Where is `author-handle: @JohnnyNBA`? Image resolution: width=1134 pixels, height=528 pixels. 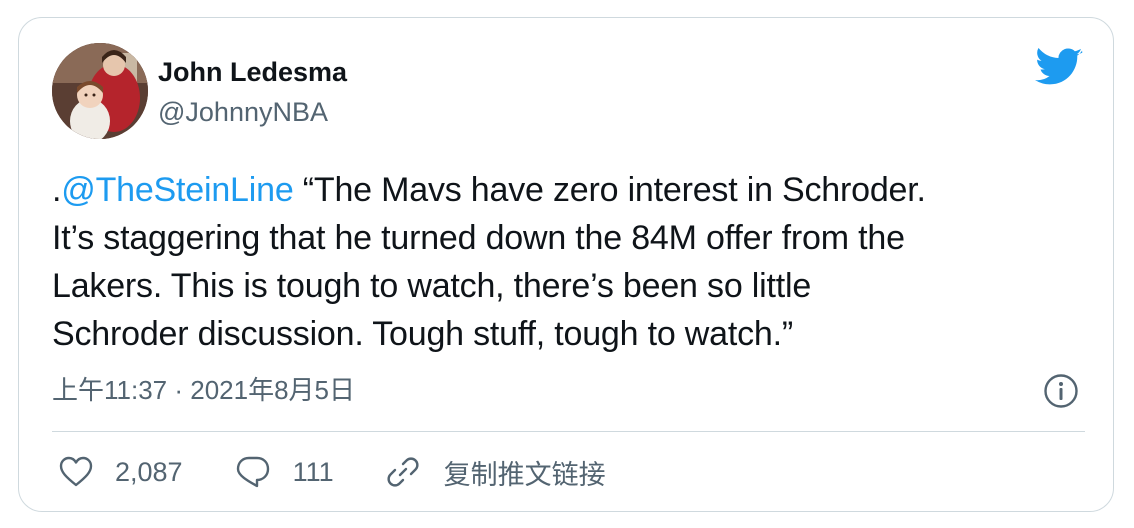 author-handle: @JohnnyNBA is located at coordinates (243, 112).